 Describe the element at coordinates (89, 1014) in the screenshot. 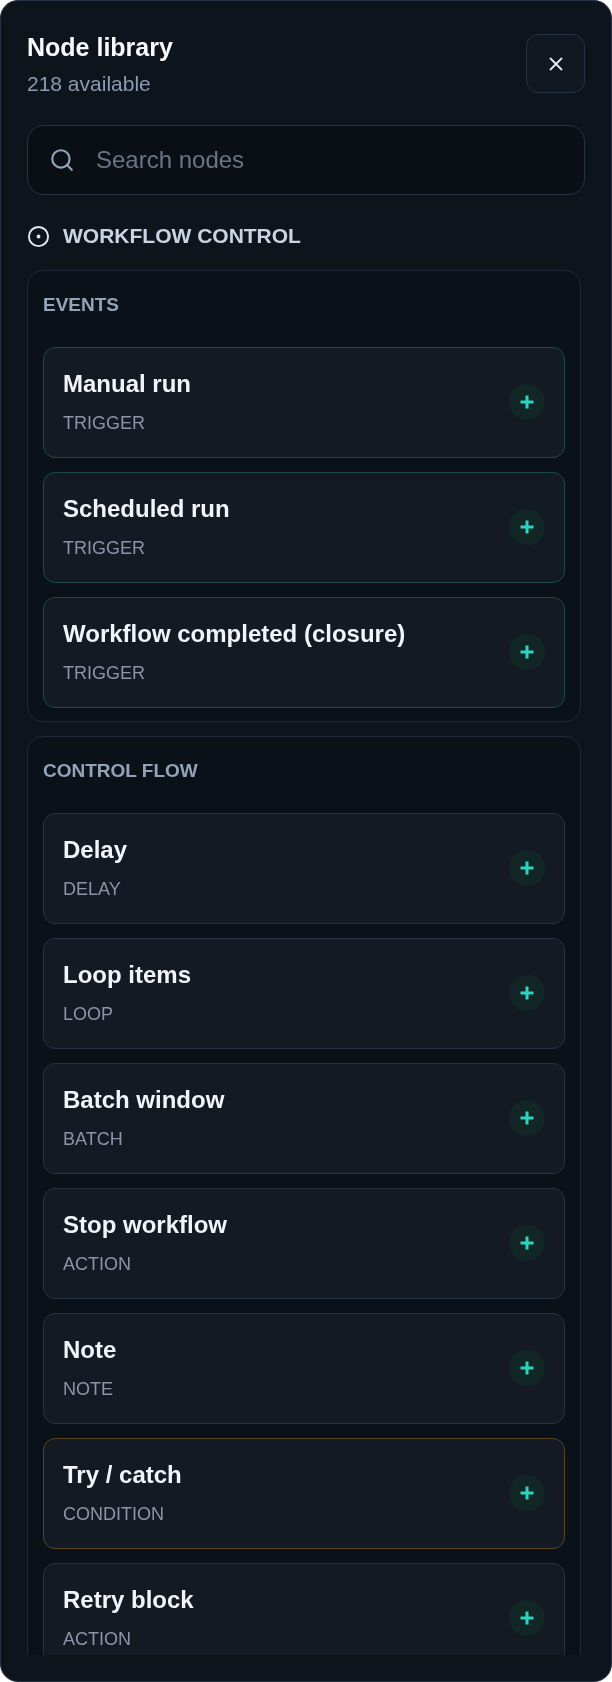

I see `node-type: LOOP` at that location.